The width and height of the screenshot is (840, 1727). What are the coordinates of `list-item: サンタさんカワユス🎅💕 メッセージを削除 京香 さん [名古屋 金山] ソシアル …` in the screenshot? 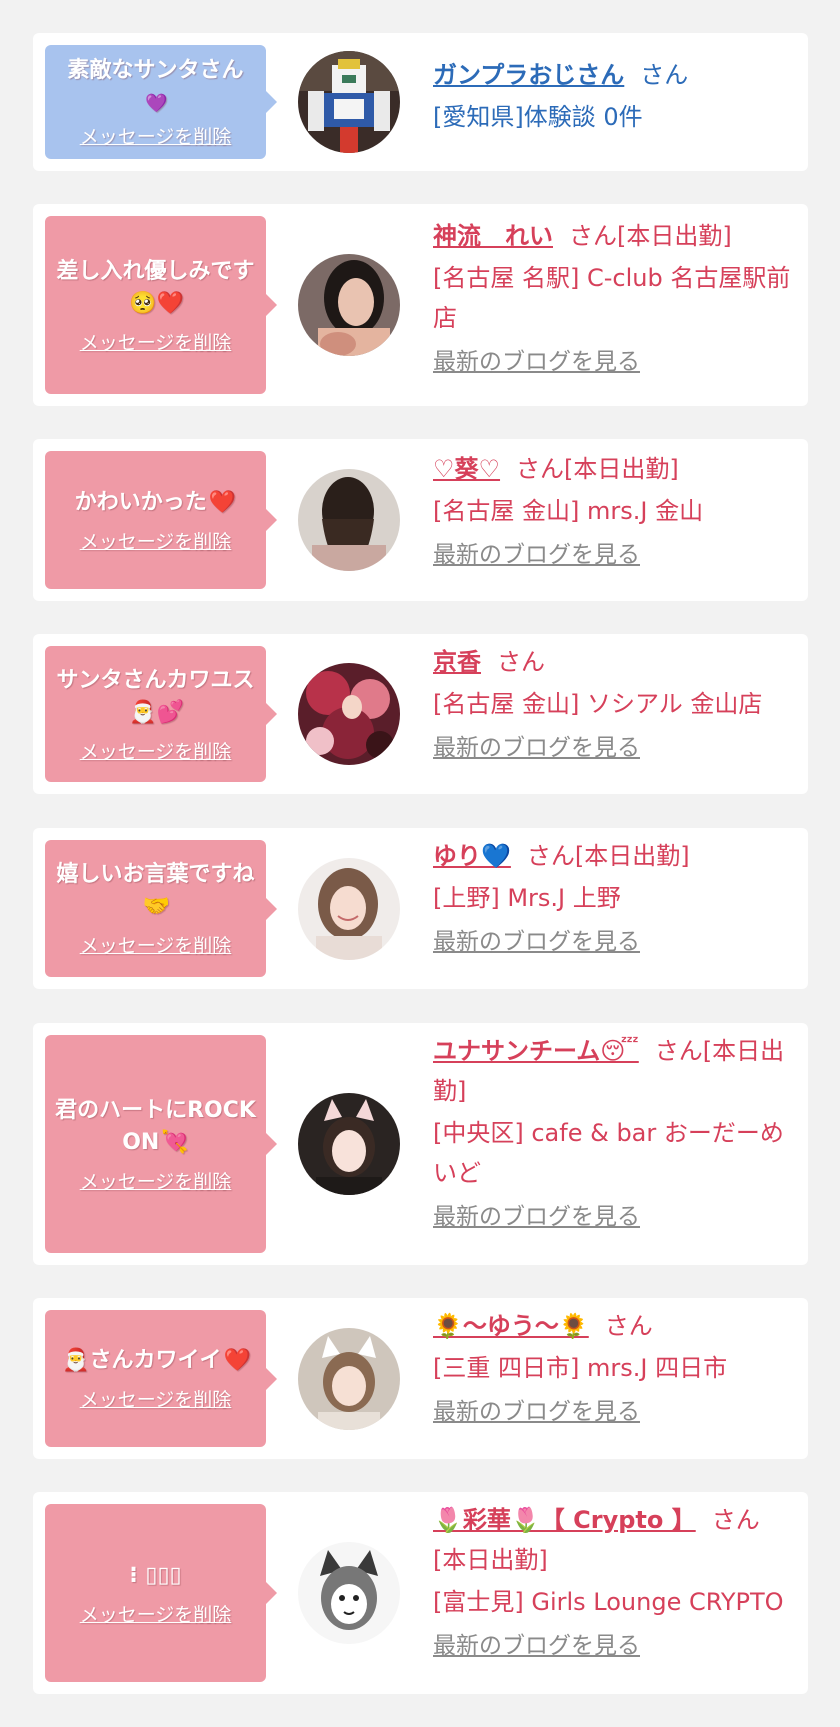 It's located at (420, 714).